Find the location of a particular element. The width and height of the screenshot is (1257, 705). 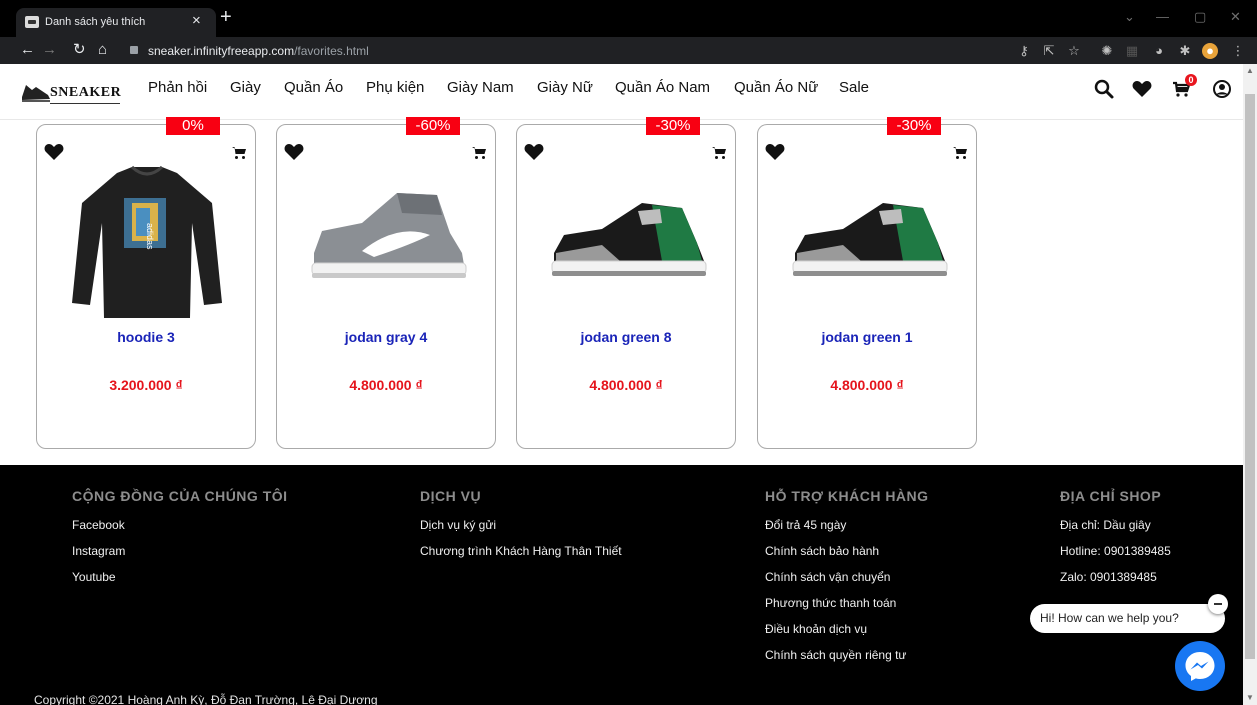

extension-gear-icon: ✺ is located at coordinates (1107, 51).